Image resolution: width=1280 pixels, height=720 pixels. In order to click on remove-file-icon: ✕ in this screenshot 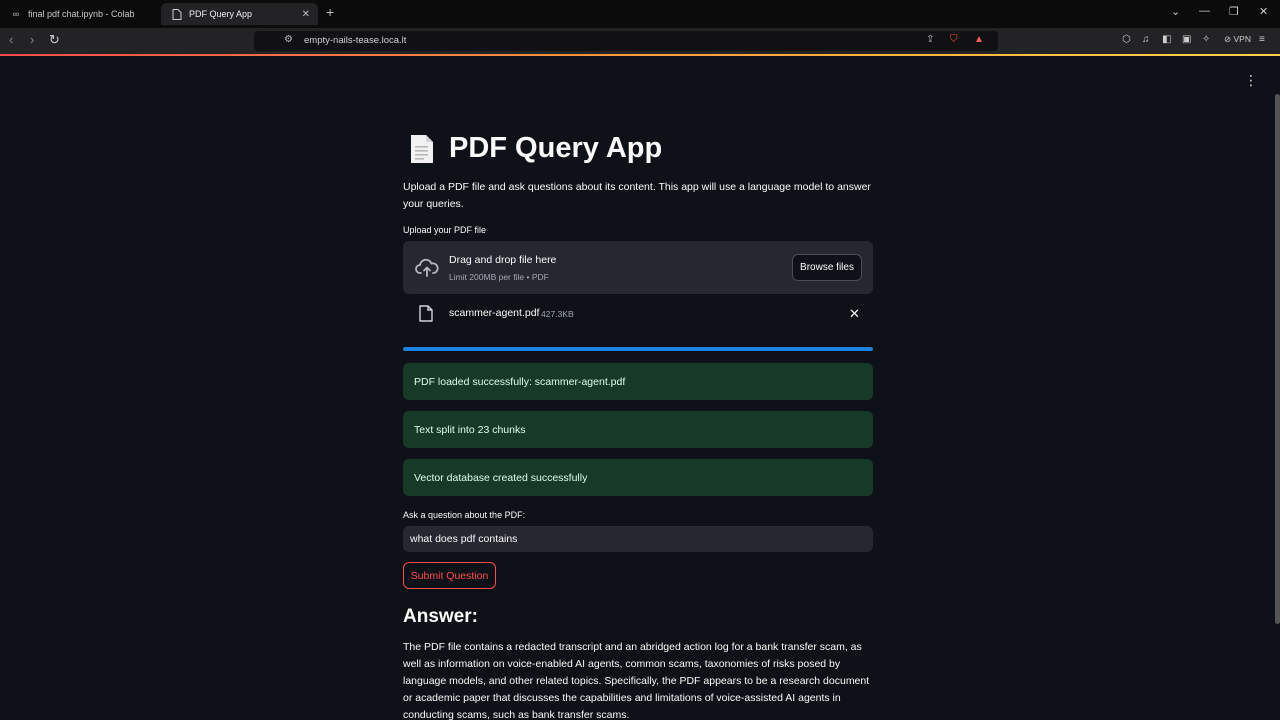, I will do `click(854, 314)`.